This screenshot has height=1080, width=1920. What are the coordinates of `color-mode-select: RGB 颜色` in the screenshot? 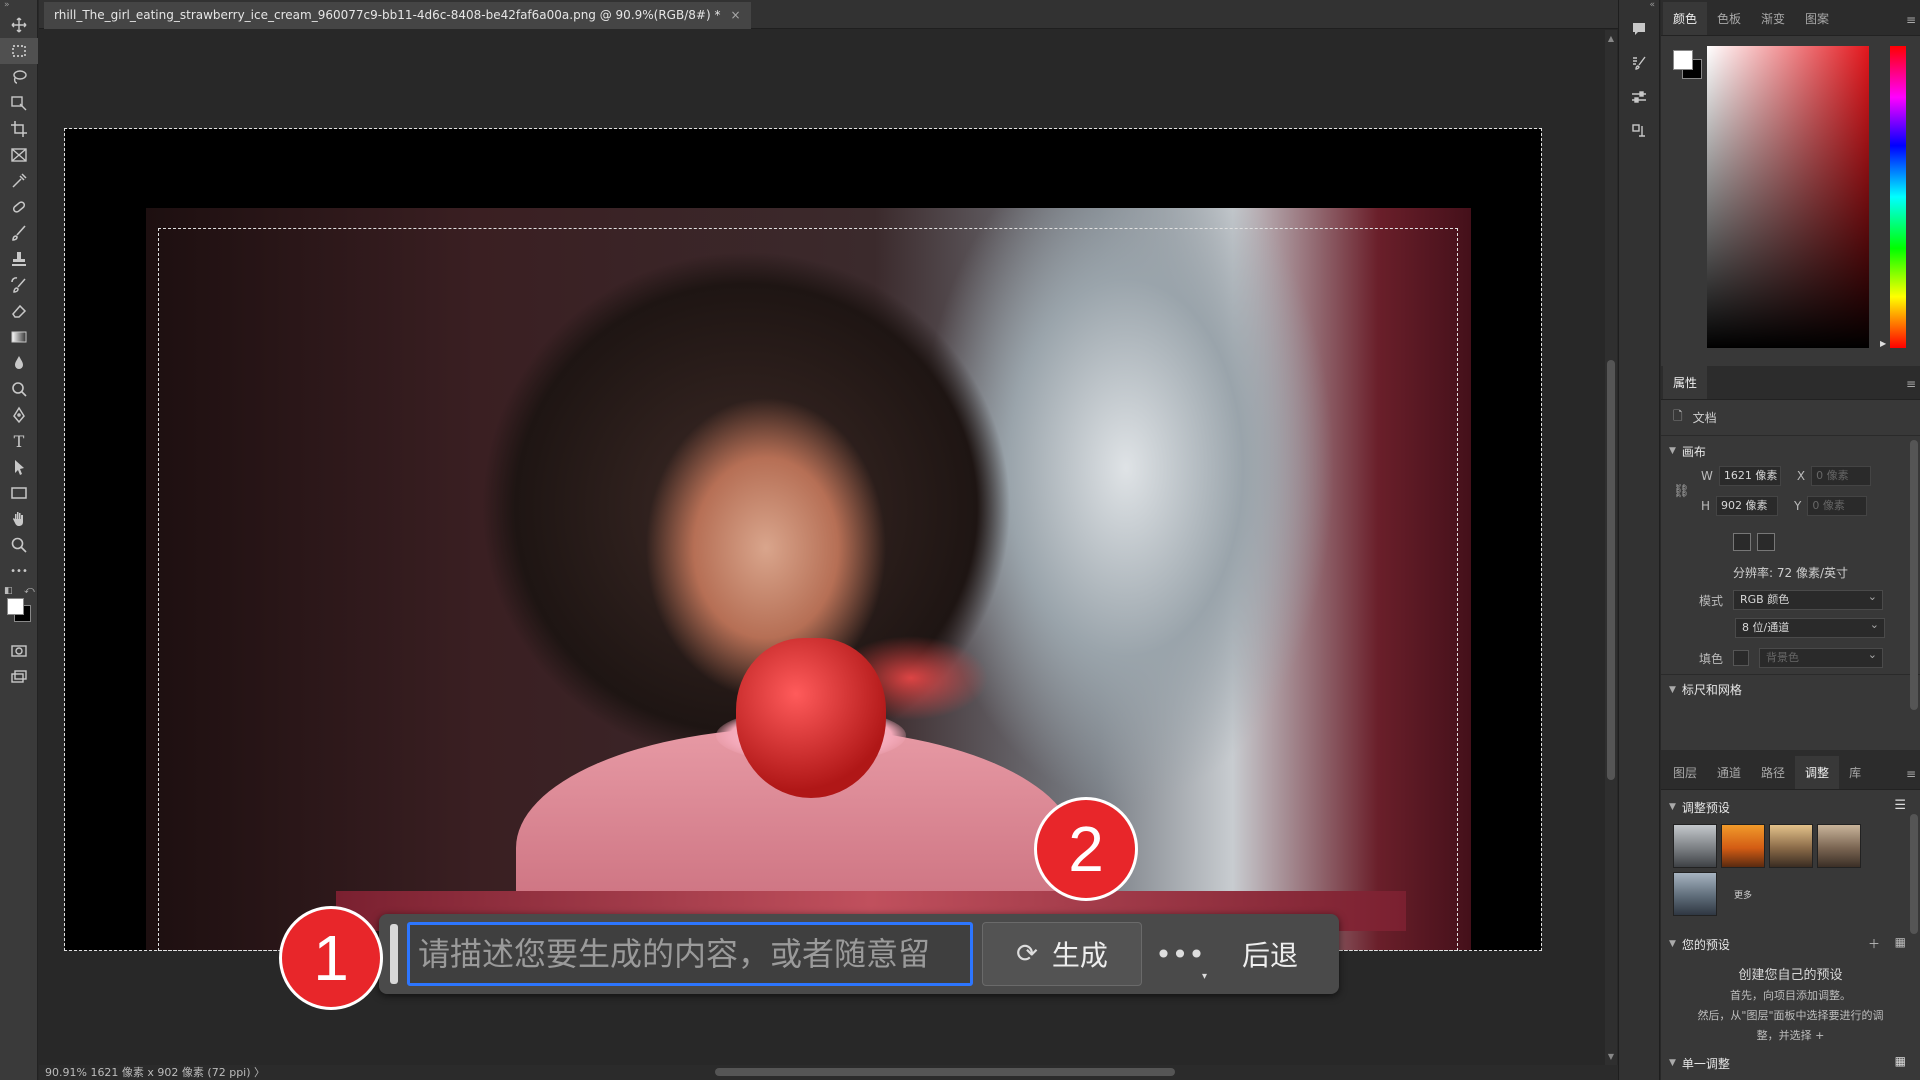 It's located at (1808, 599).